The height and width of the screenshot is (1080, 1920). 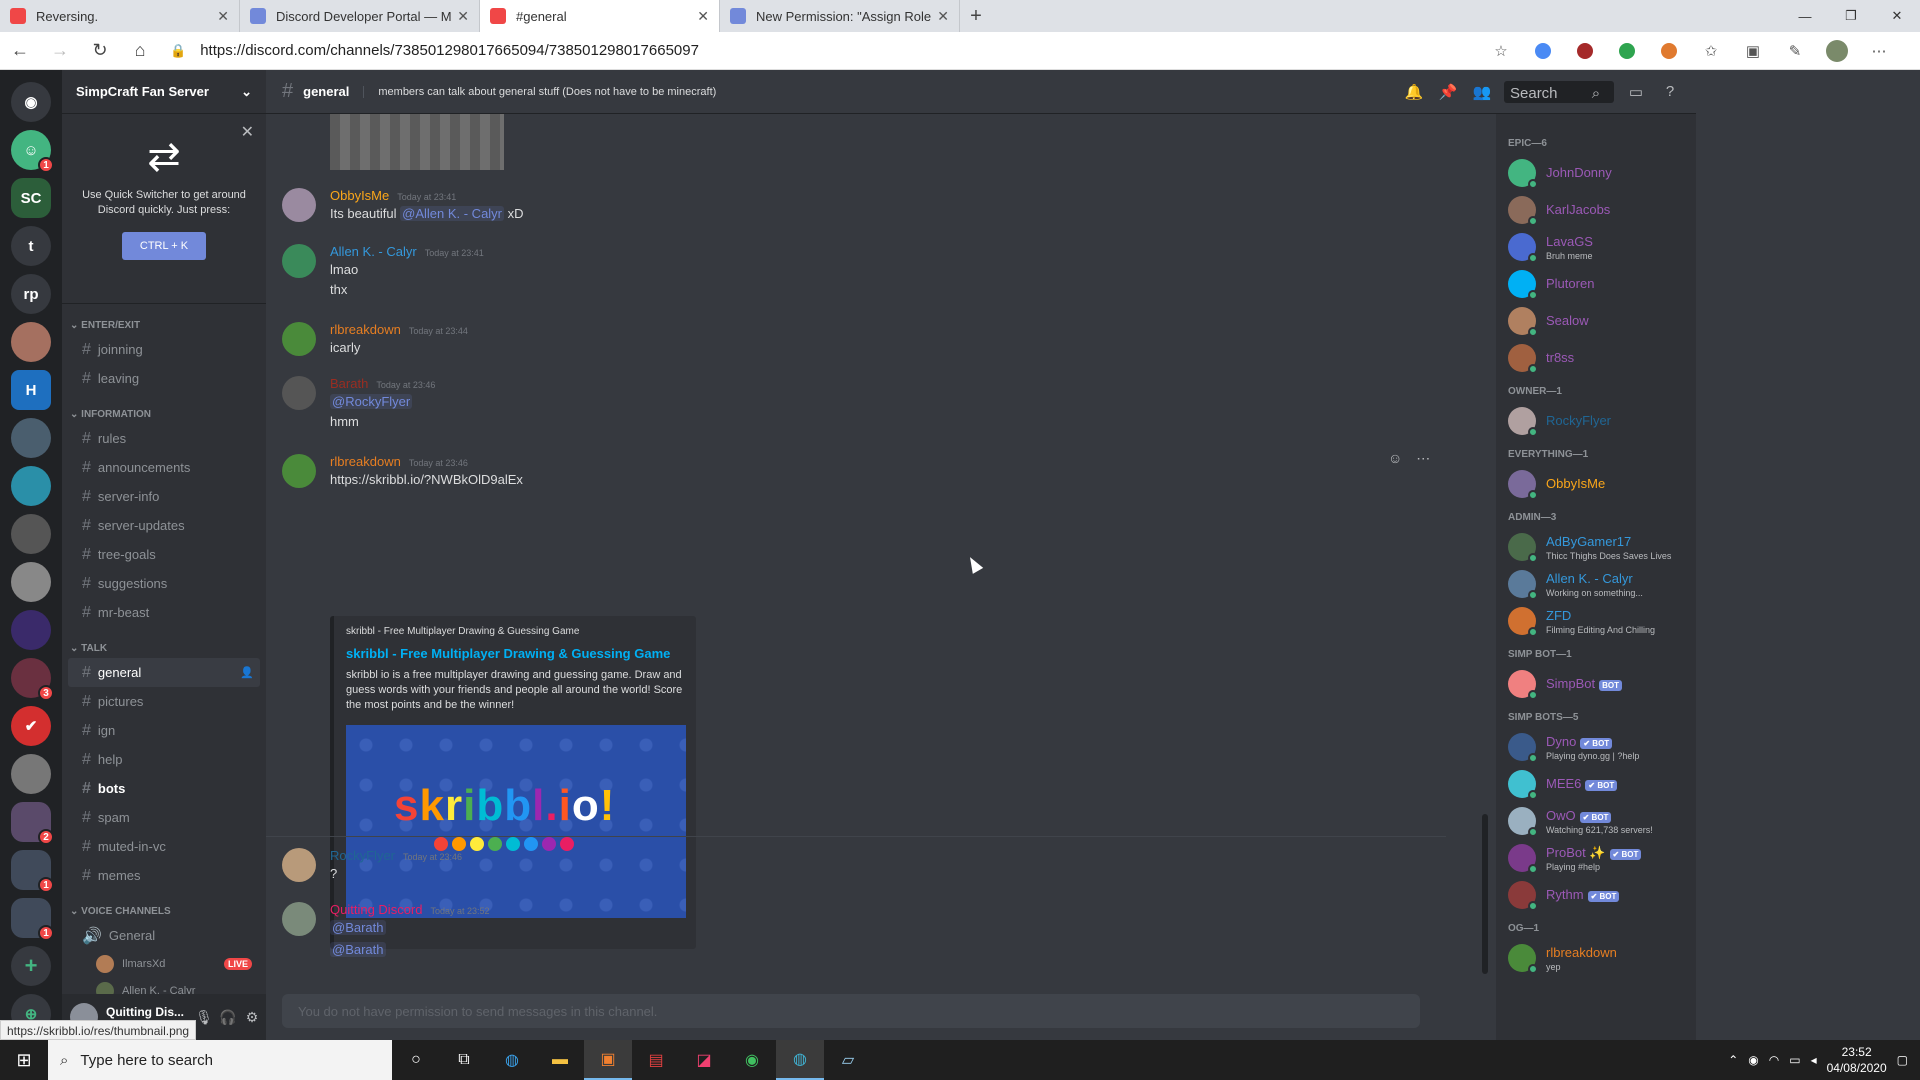 What do you see at coordinates (252, 1017) in the screenshot?
I see `gear-icon: ⚙` at bounding box center [252, 1017].